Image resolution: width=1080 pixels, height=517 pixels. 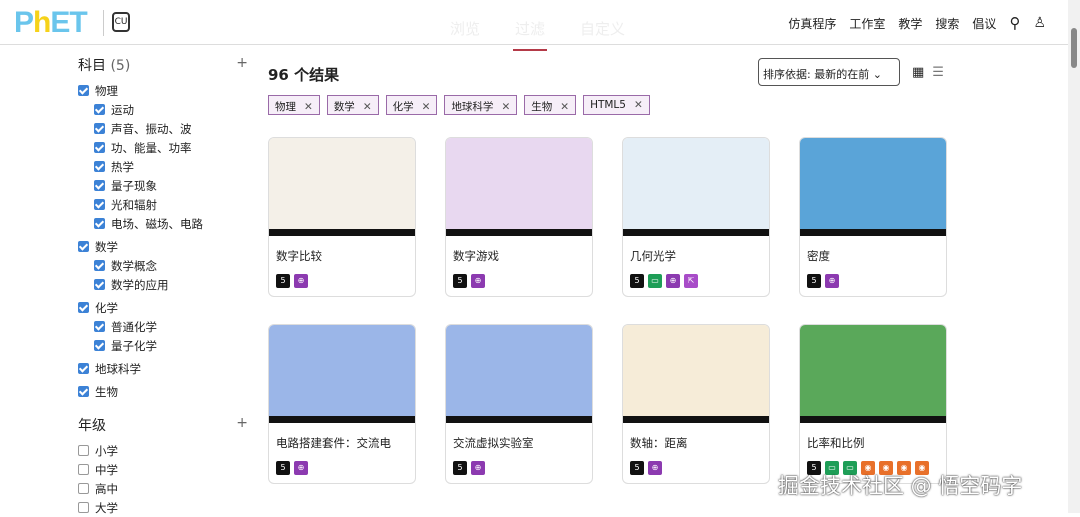 I want to click on filter-checkbox: 量子现象, so click(x=163, y=185).